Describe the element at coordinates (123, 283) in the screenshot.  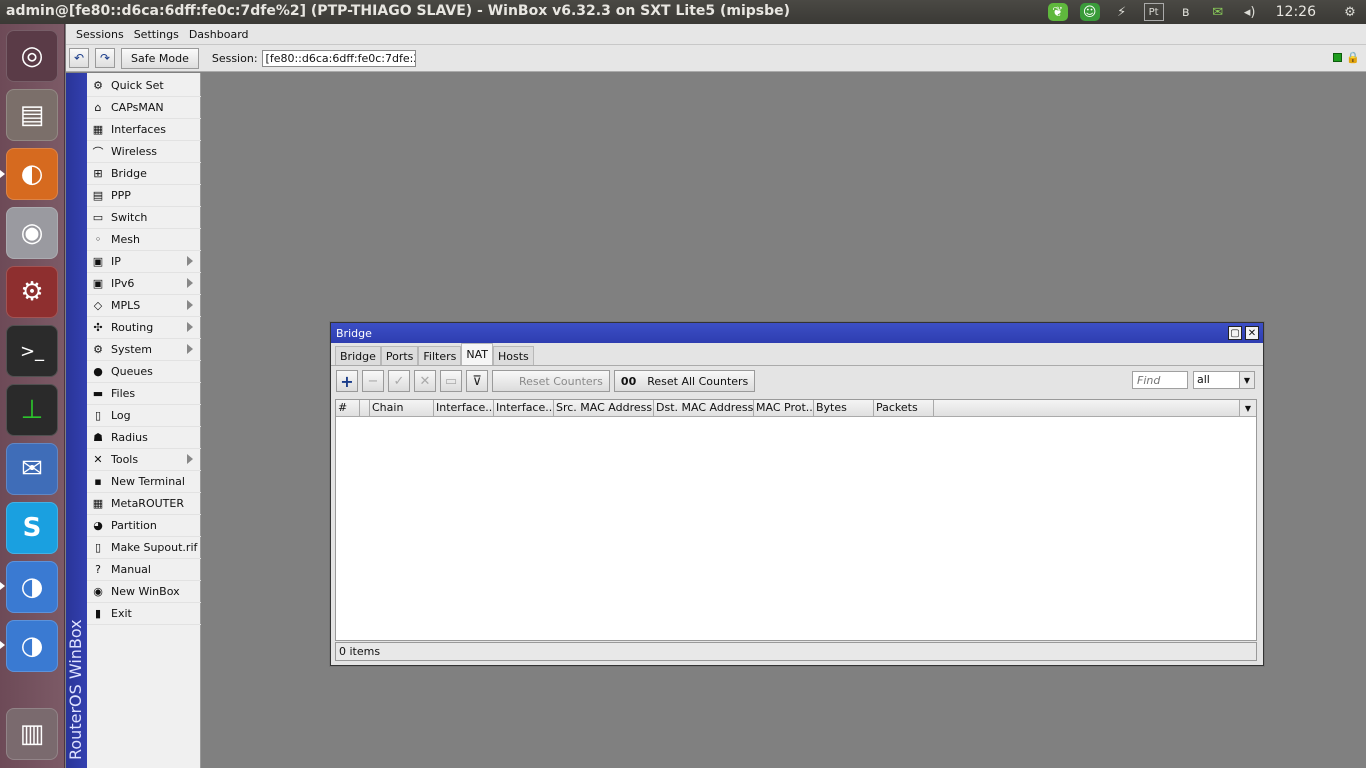
I see `sidebar-item-label: IPv6` at that location.